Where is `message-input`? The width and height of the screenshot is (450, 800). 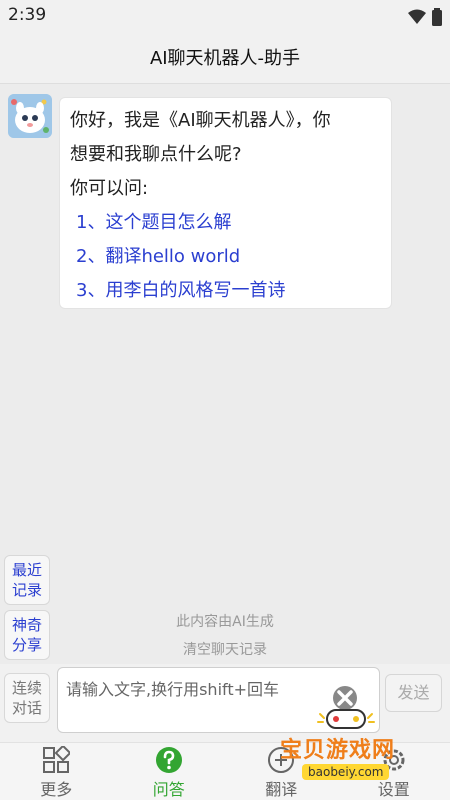 message-input is located at coordinates (218, 700).